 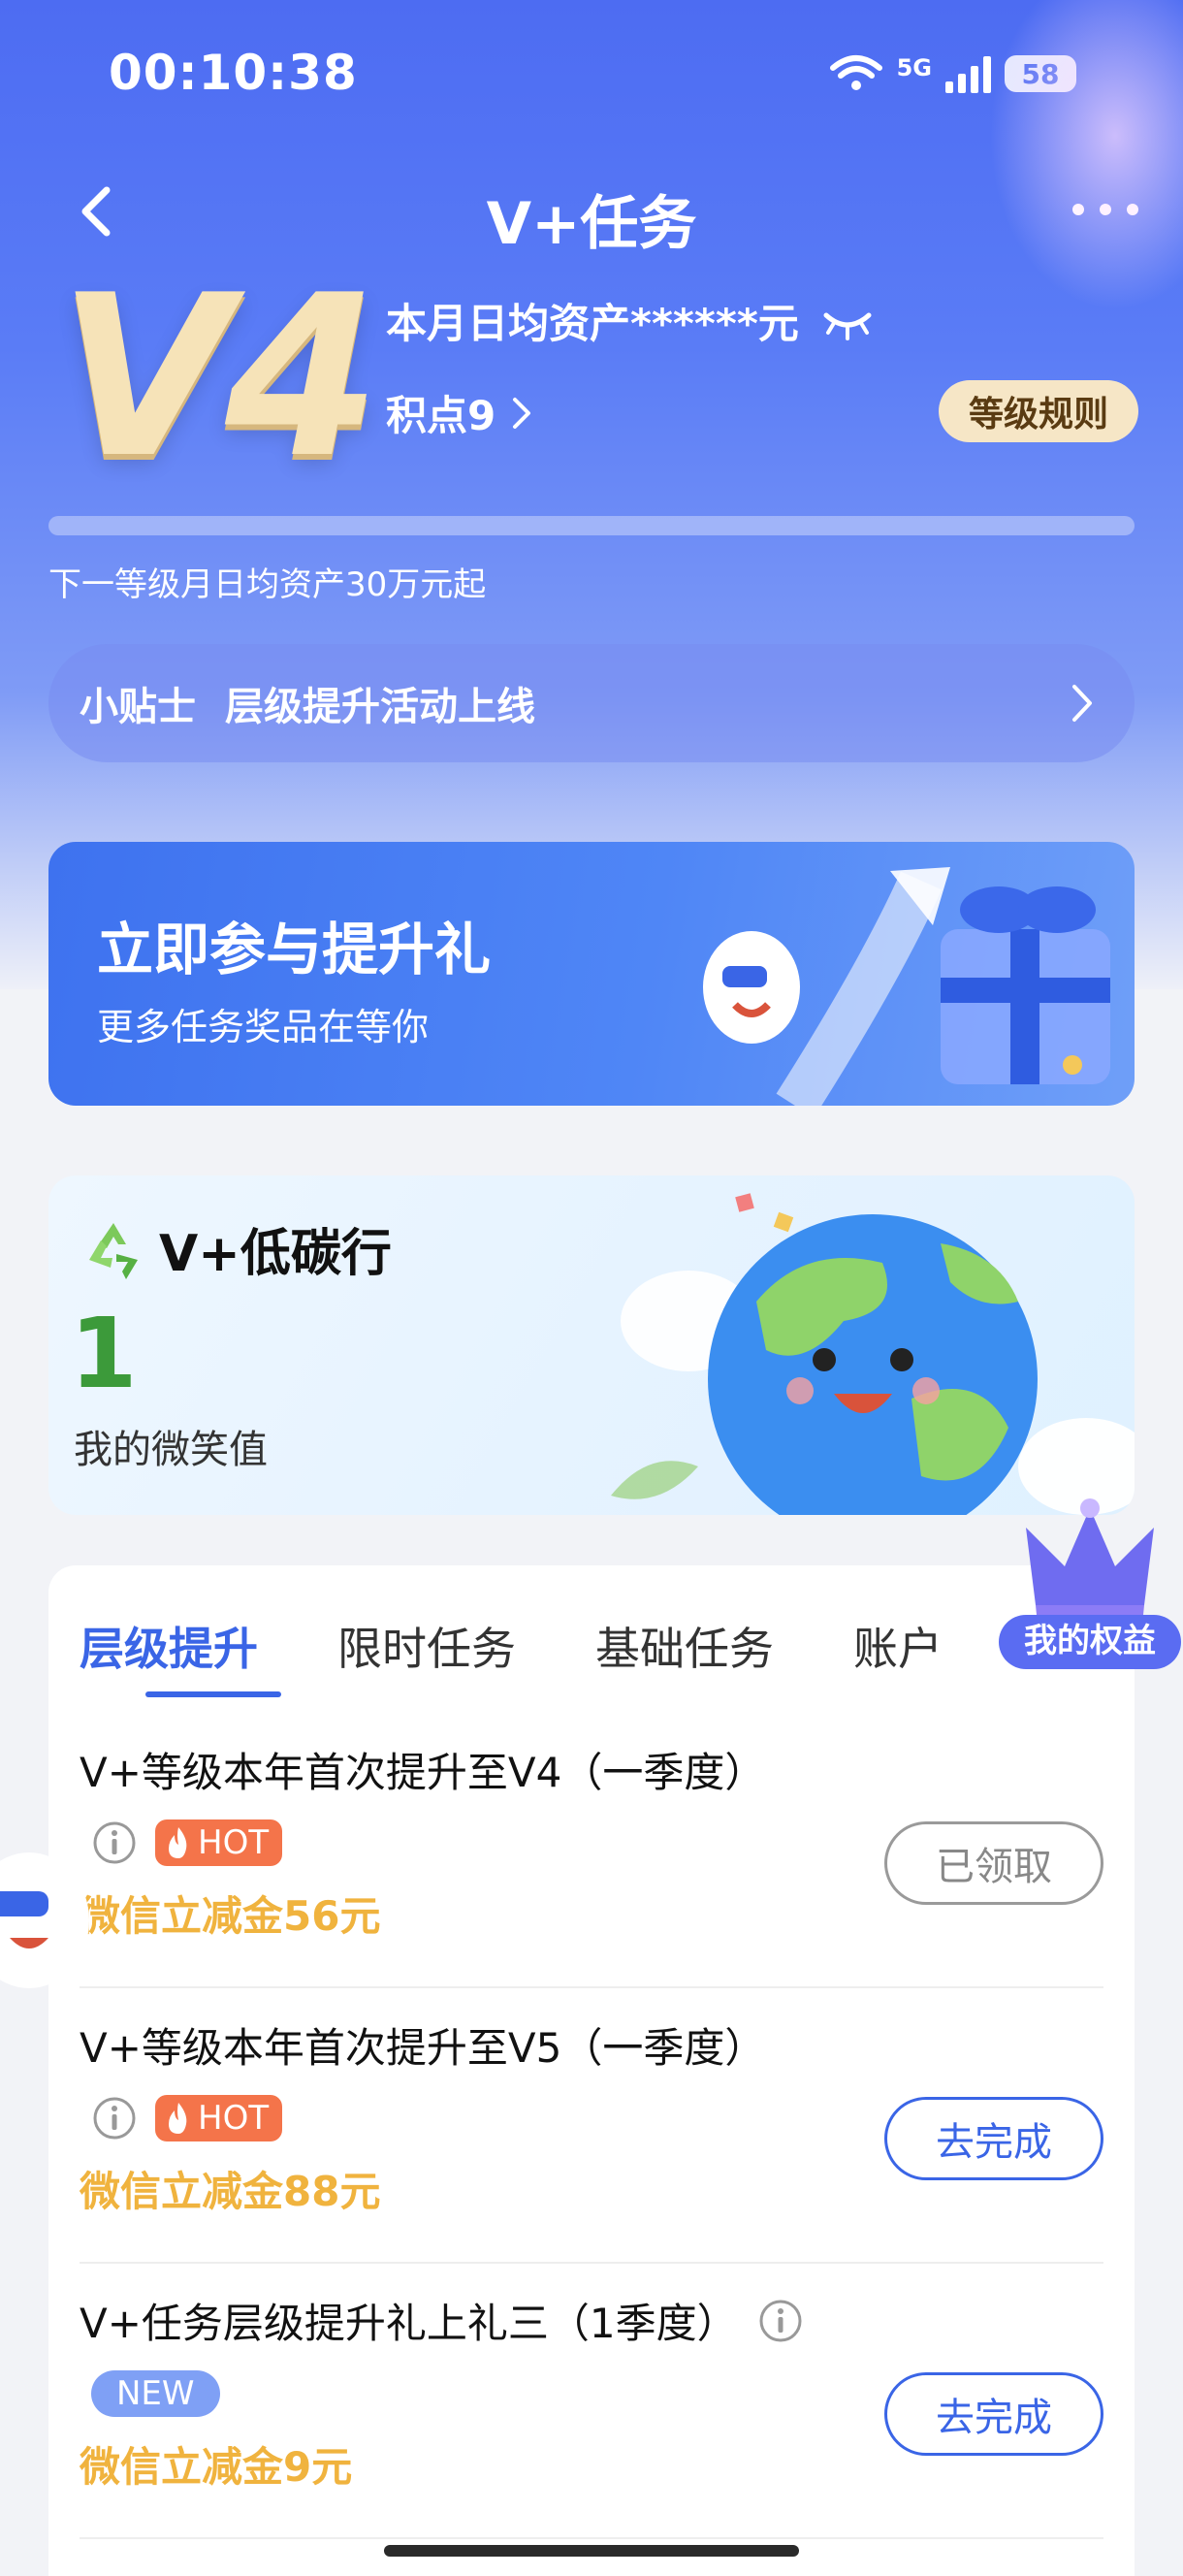 I want to click on more-menu-icon, so click(x=1105, y=209).